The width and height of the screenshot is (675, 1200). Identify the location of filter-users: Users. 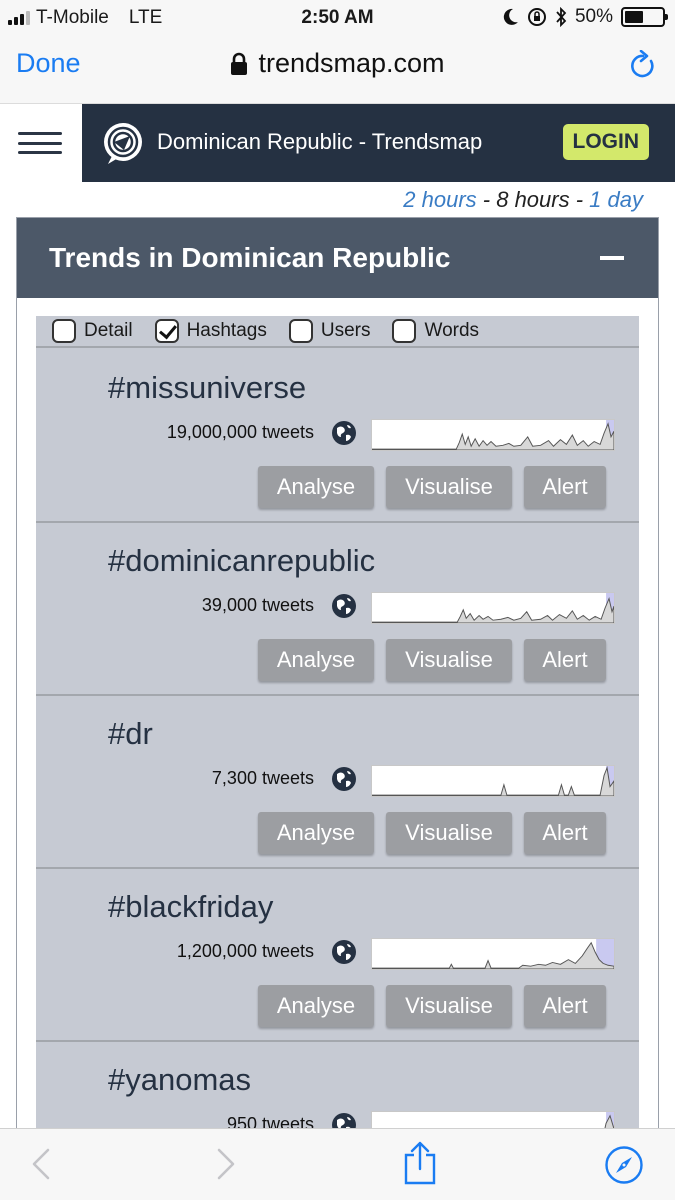
(329, 331).